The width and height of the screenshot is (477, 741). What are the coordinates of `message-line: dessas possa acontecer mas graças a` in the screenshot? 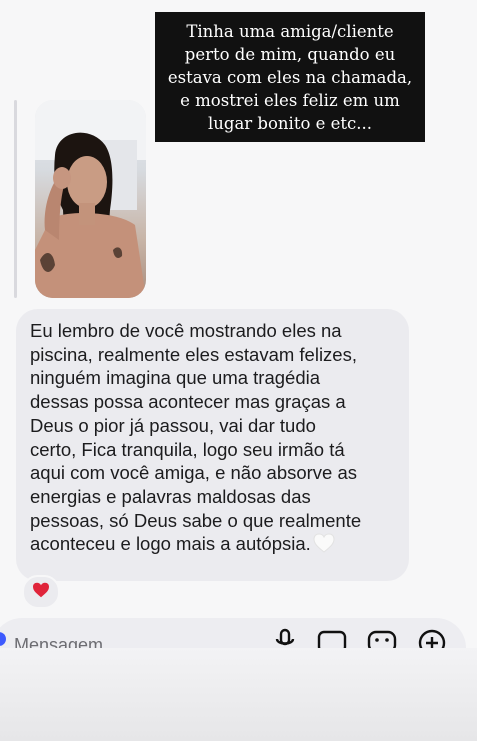 It's located at (188, 402).